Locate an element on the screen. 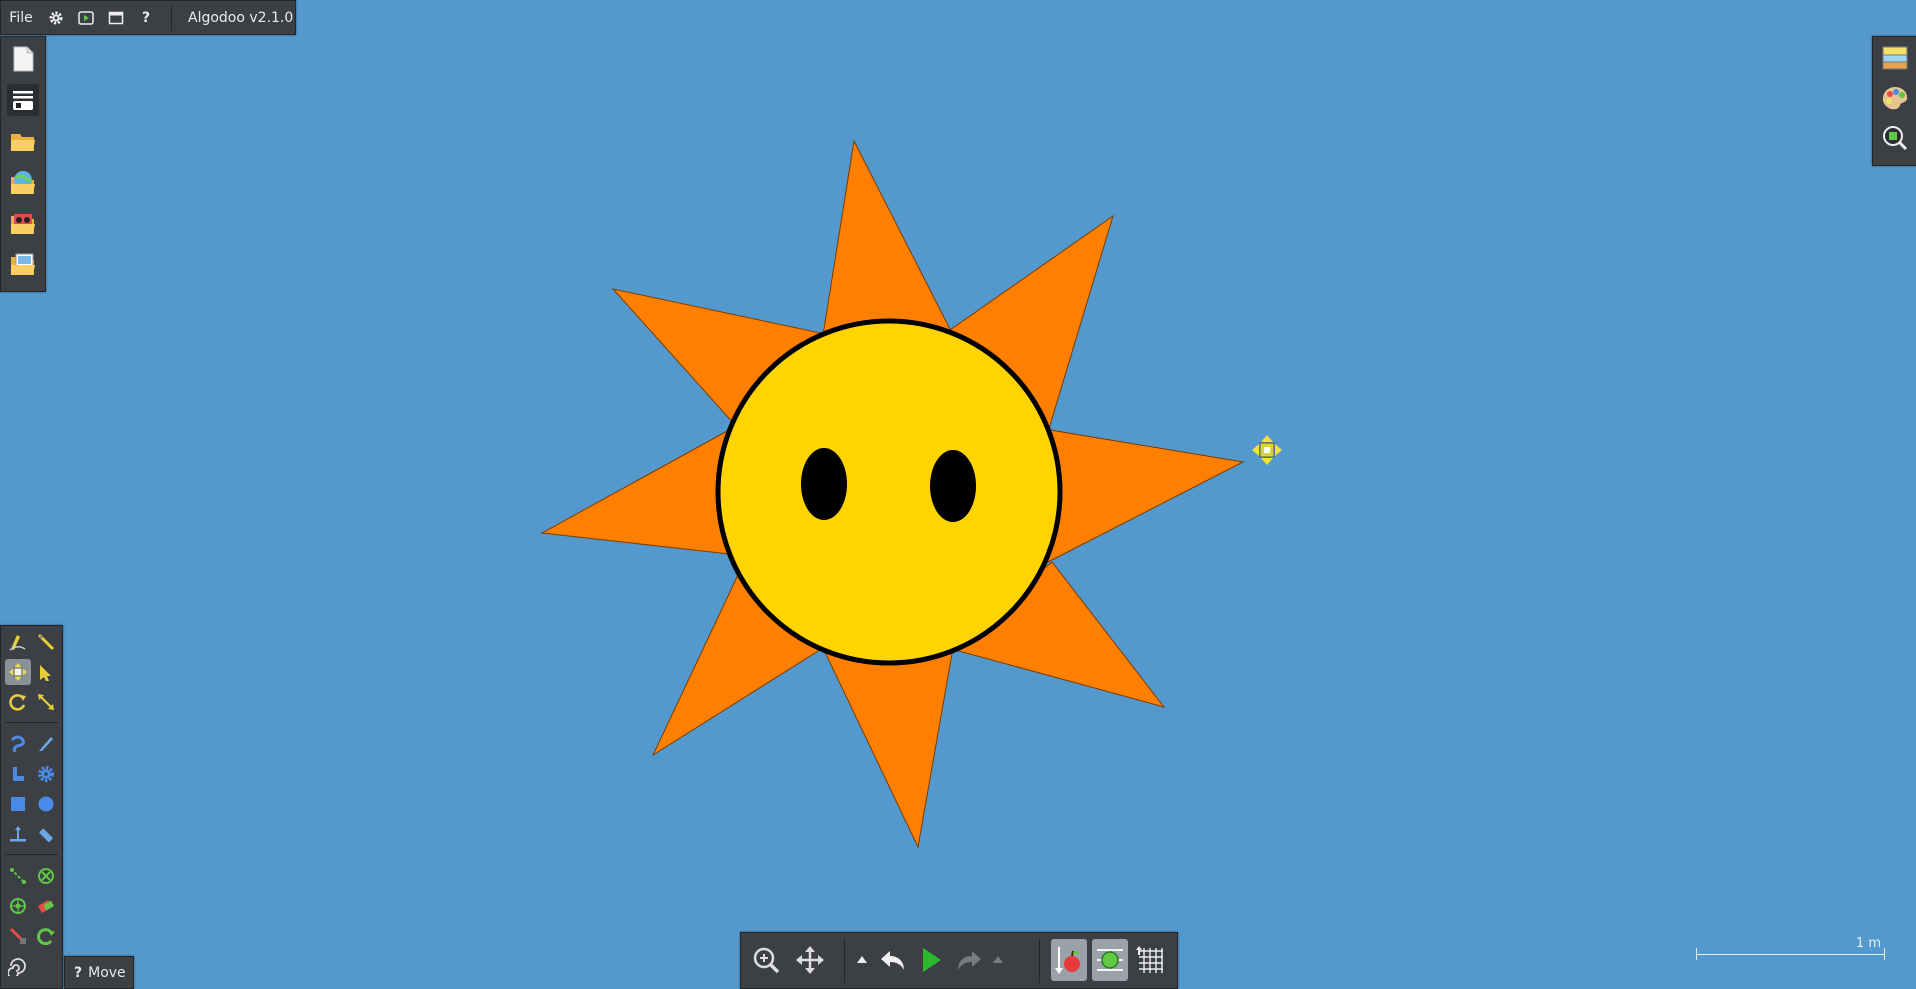 Image resolution: width=1916 pixels, height=989 pixels. thruster-tool is located at coordinates (46, 906).